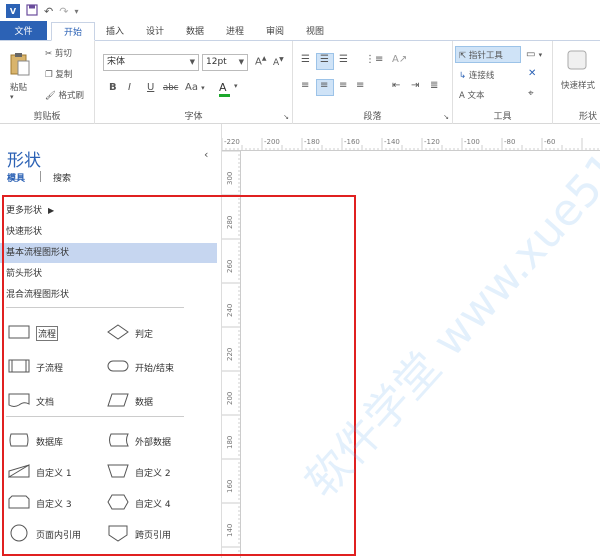 The height and width of the screenshot is (558, 600). What do you see at coordinates (510, 142) in the screenshot?
I see `ruler-tick-label: -80` at bounding box center [510, 142].